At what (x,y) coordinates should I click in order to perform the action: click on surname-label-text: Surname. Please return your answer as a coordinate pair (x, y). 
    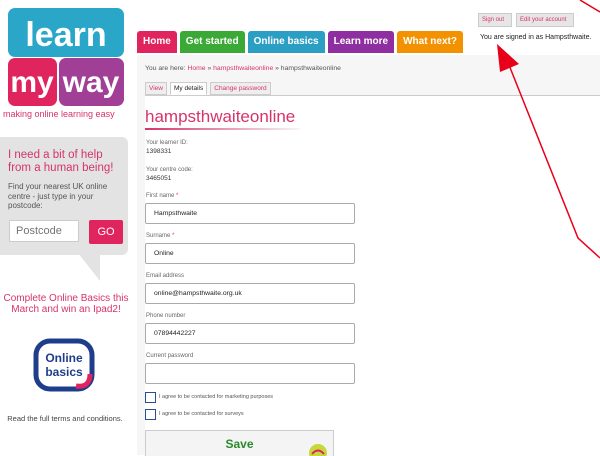
    Looking at the image, I should click on (158, 236).